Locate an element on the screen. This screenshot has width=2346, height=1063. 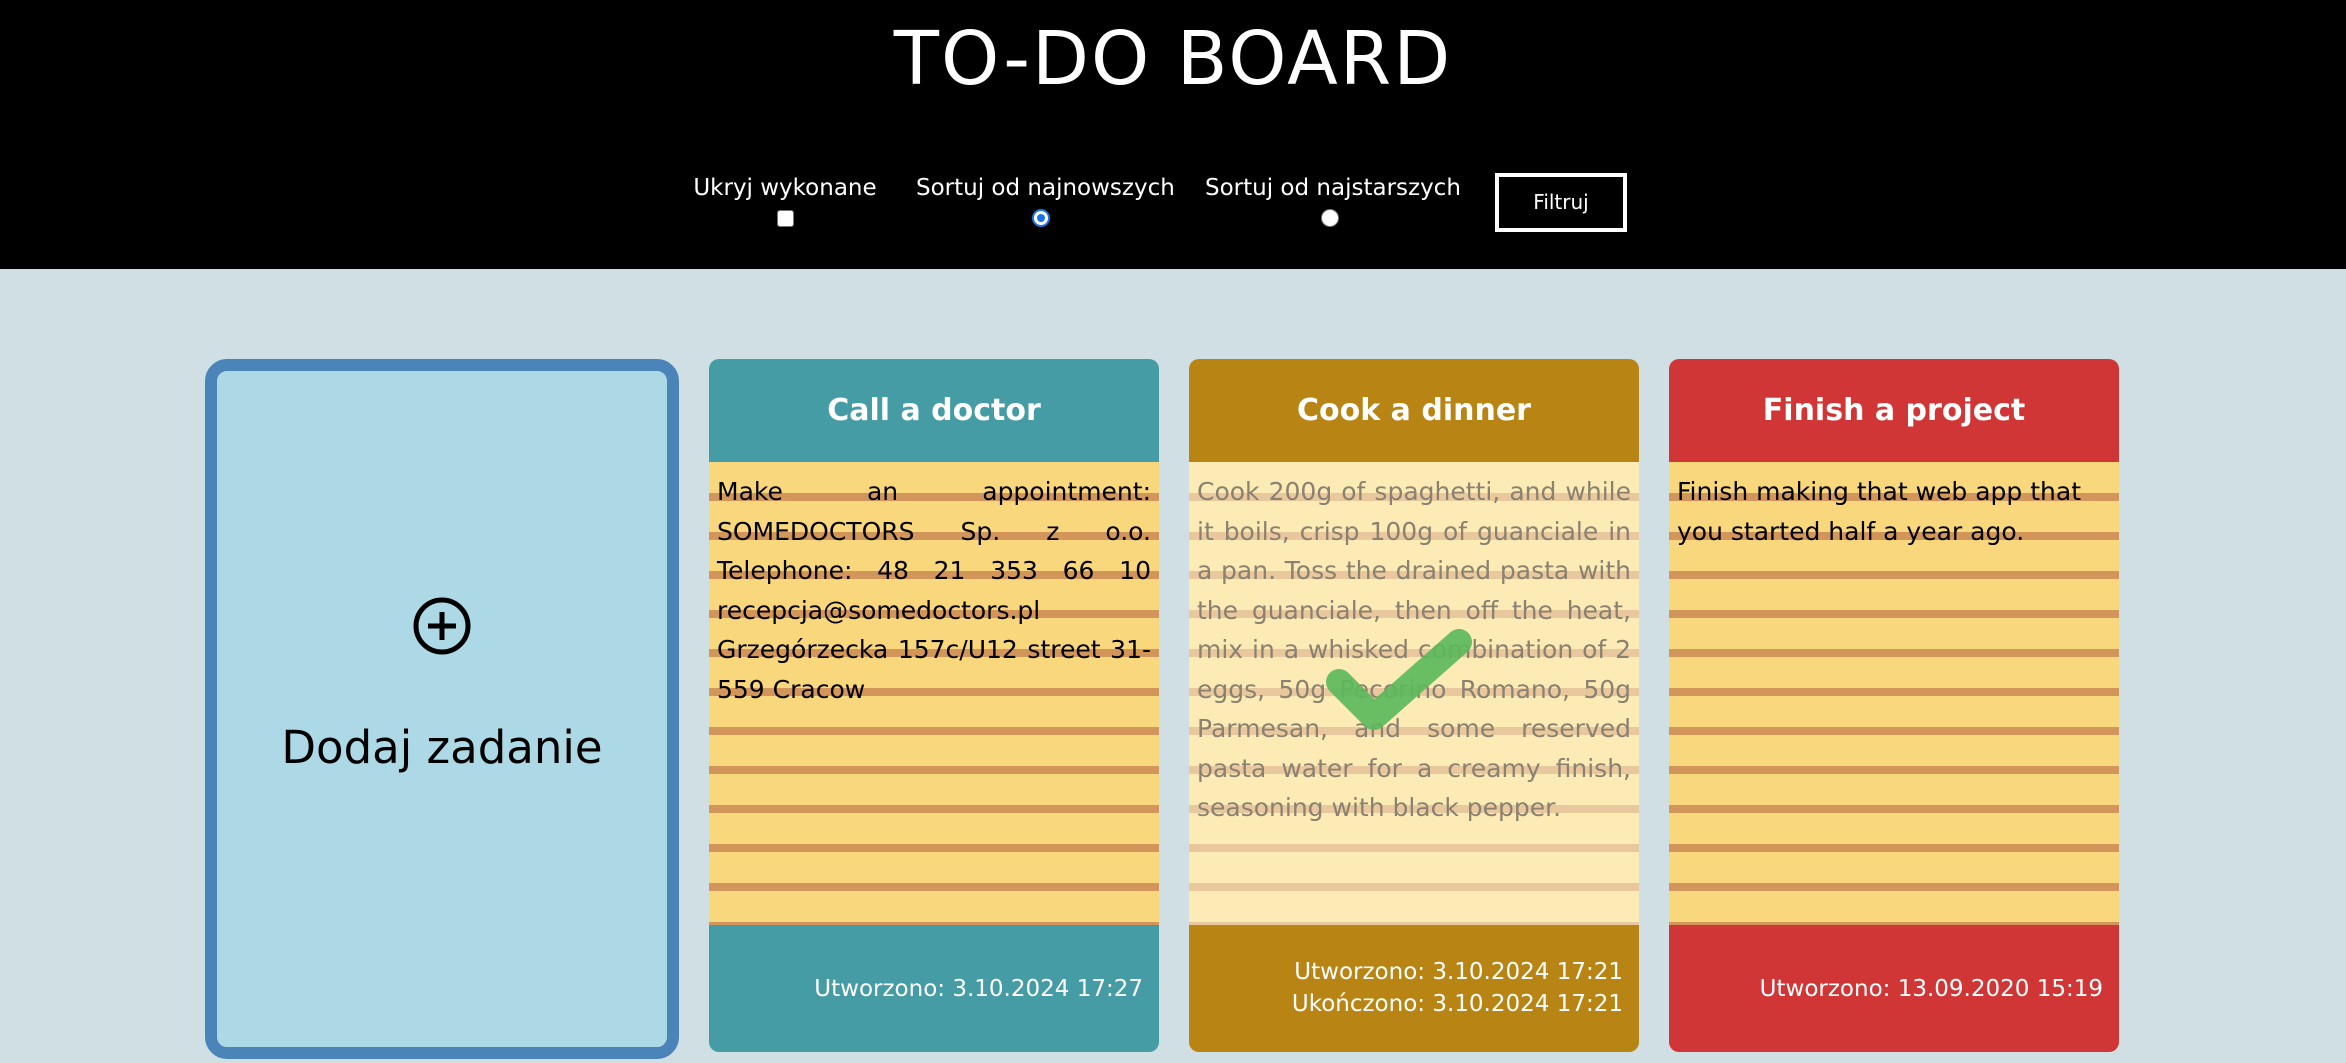
sort-oldest-label: Sortuj od najstarszych is located at coordinates (1333, 188).